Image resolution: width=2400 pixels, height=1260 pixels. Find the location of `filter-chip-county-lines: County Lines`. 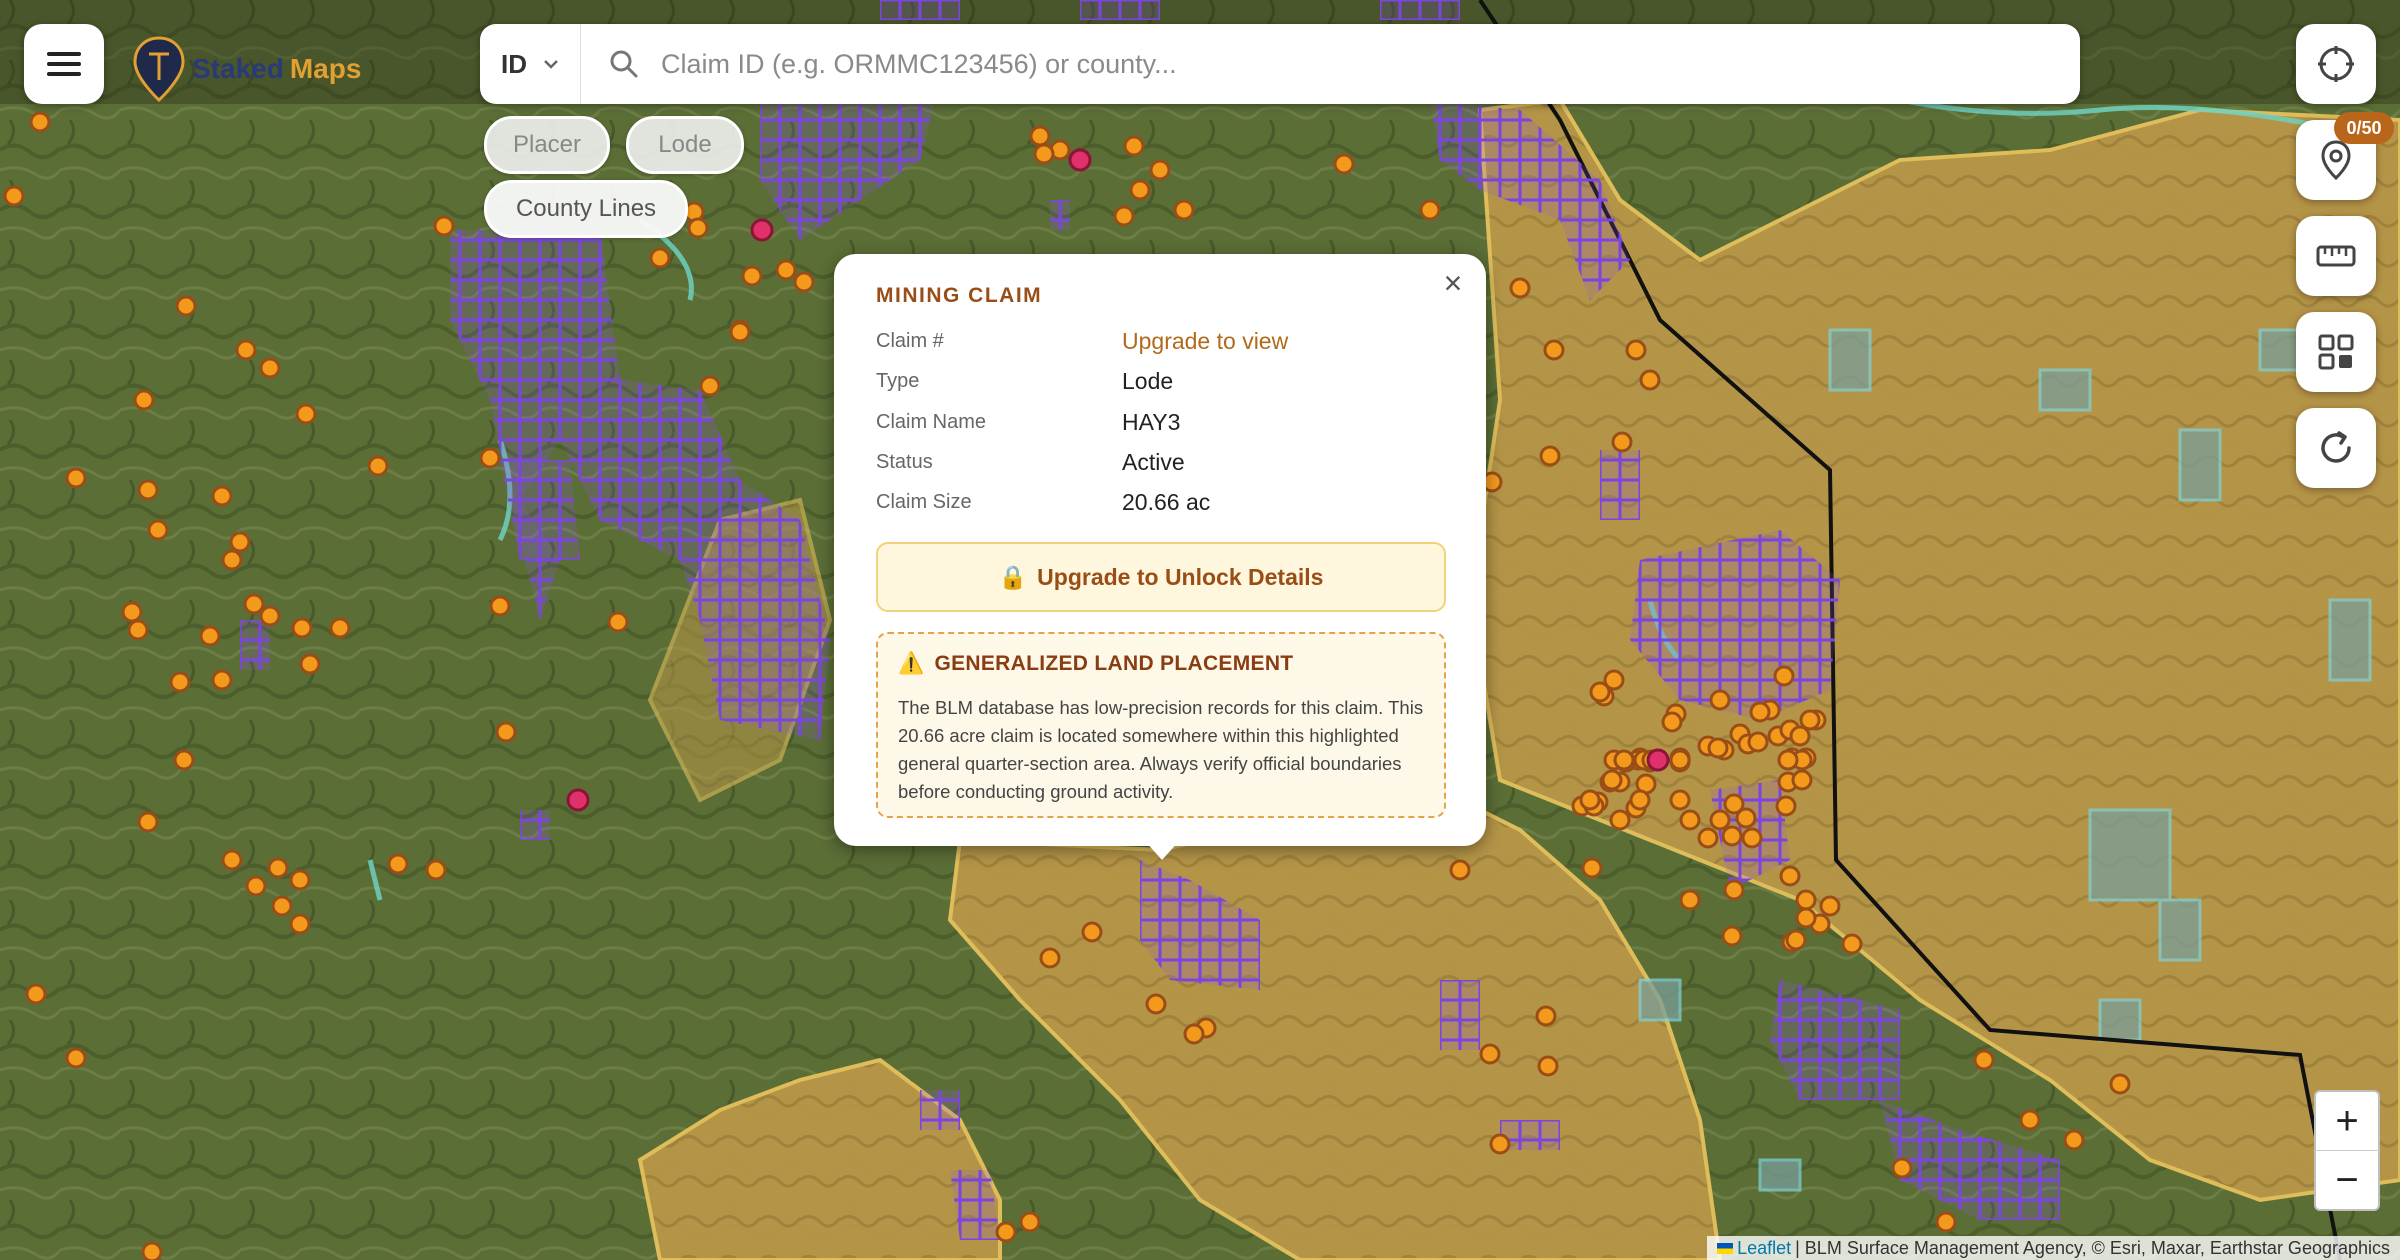

filter-chip-county-lines: County Lines is located at coordinates (586, 209).